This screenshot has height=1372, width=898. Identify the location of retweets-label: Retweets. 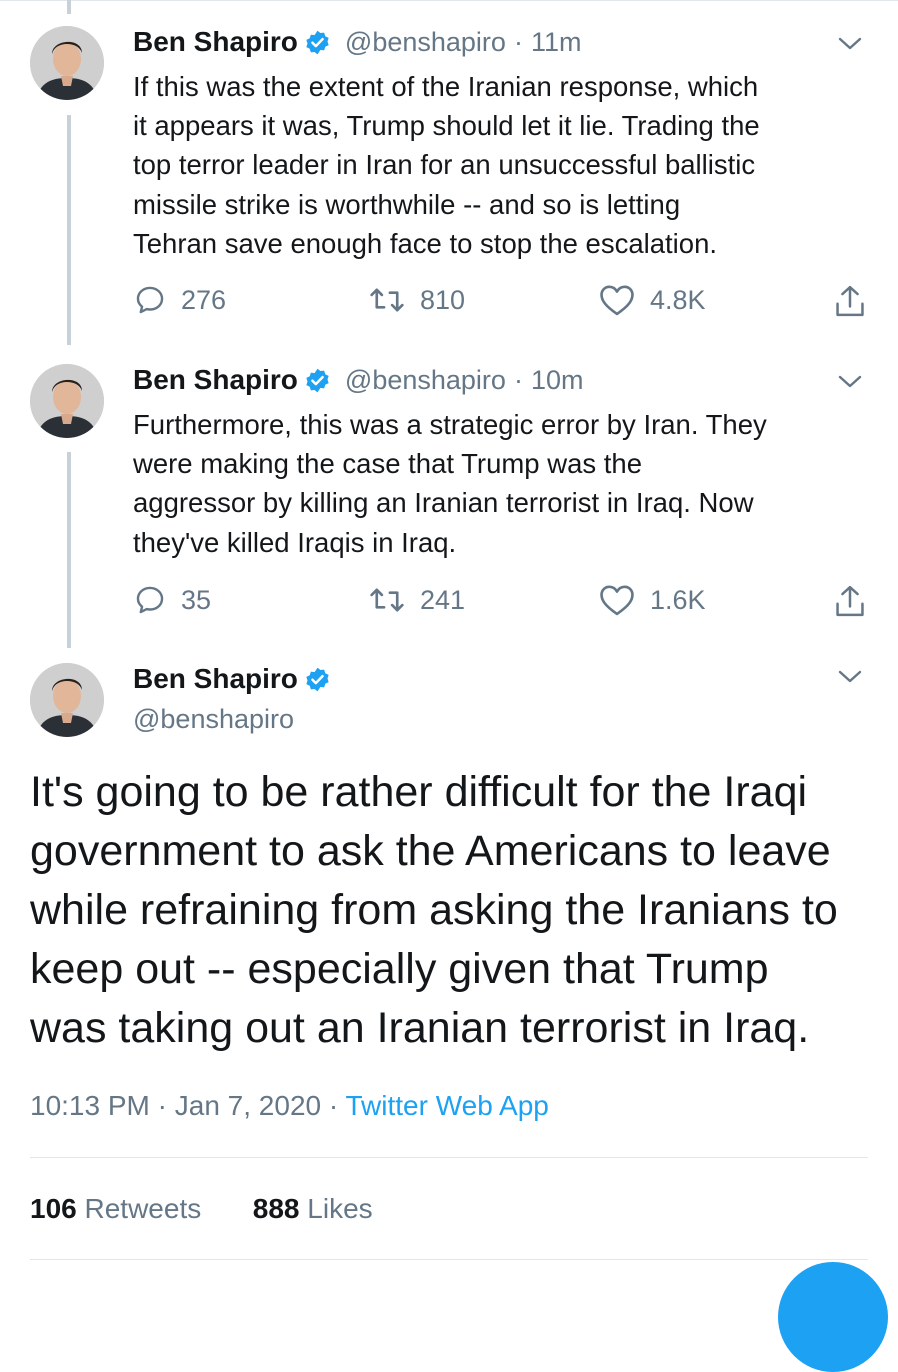
(143, 1208).